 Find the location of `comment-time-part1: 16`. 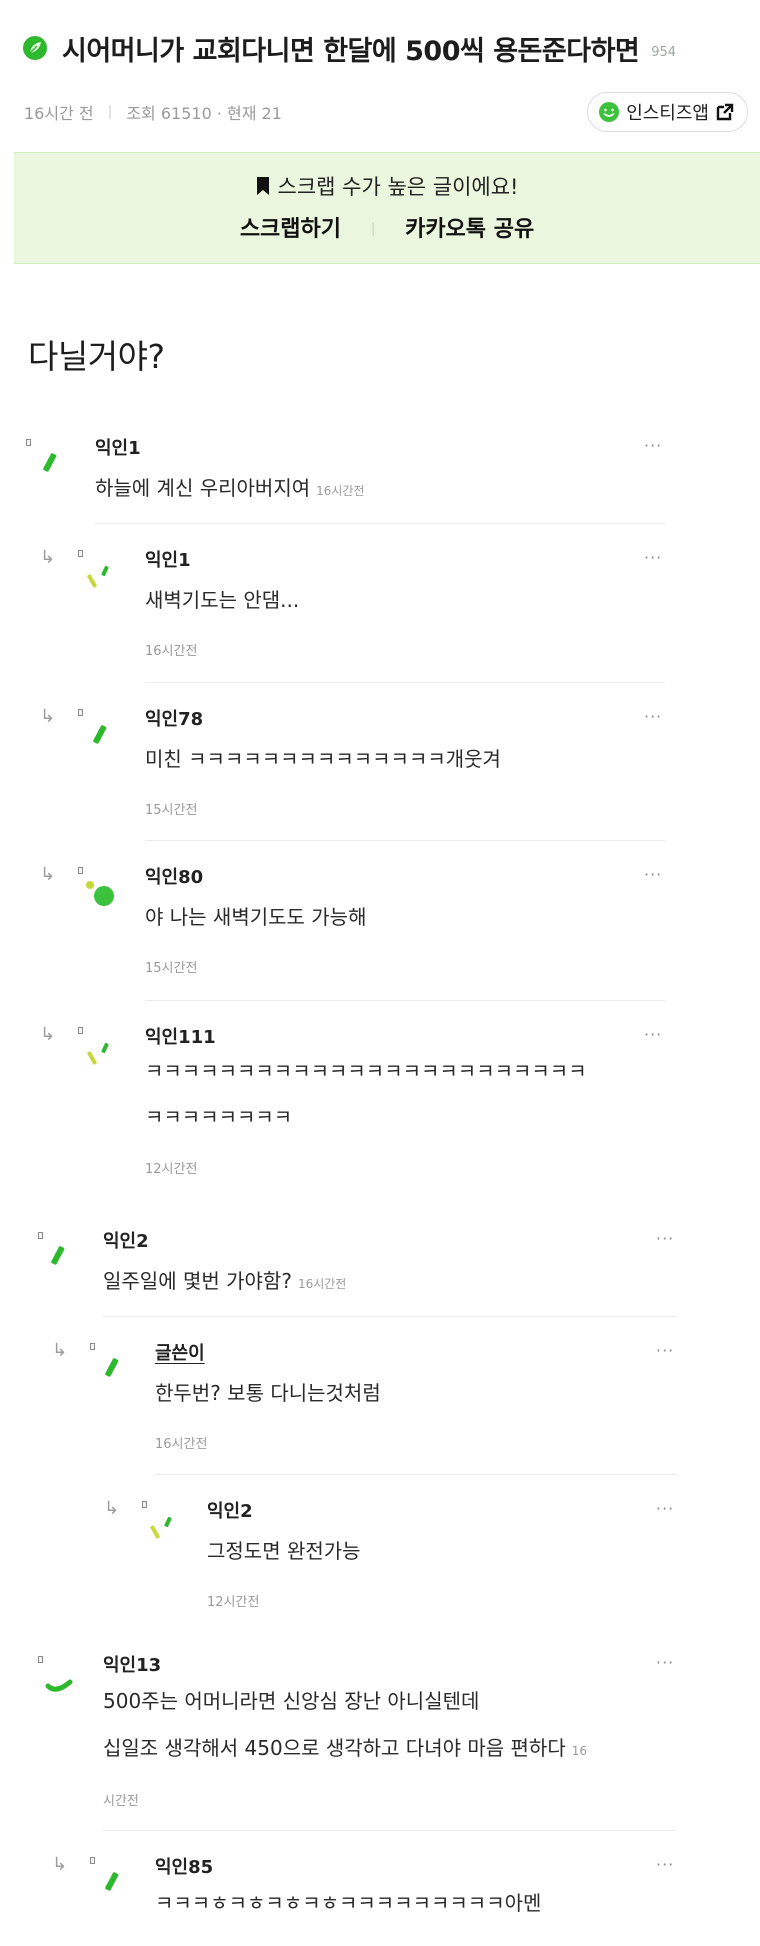

comment-time-part1: 16 is located at coordinates (579, 1751).